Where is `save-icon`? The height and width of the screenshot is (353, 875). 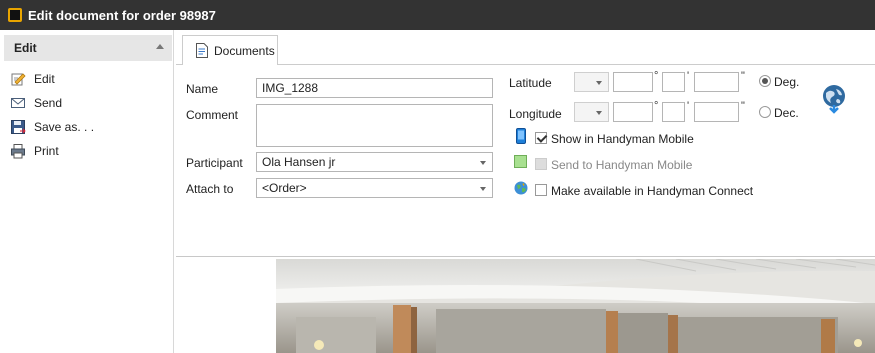 save-icon is located at coordinates (18, 127).